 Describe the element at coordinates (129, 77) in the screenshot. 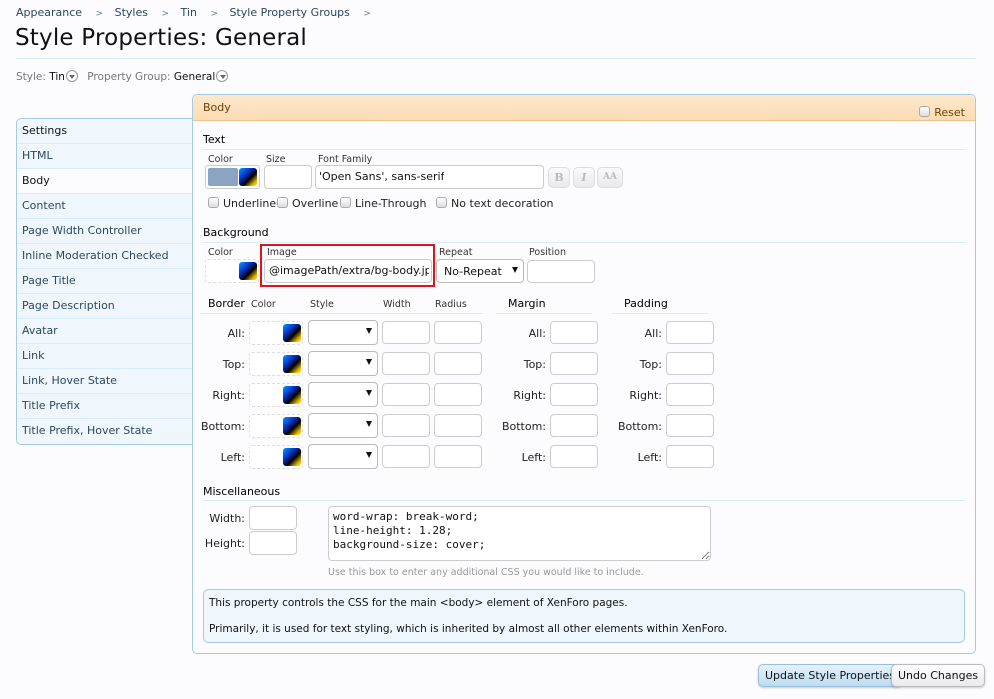

I see `property-group-label: Property Group:` at that location.